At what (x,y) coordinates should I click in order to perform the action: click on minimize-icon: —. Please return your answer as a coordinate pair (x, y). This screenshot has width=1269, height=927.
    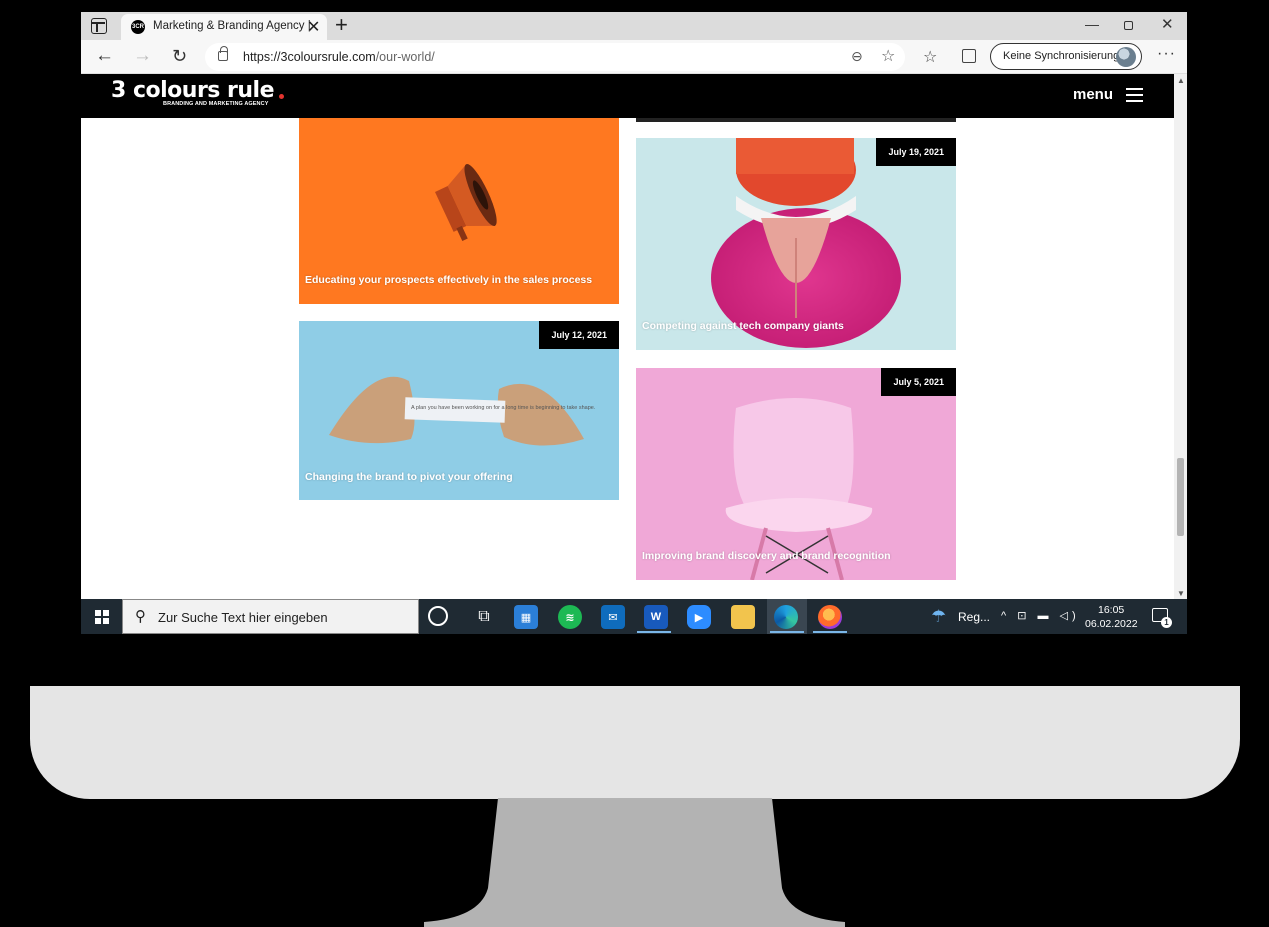
    Looking at the image, I should click on (1092, 24).